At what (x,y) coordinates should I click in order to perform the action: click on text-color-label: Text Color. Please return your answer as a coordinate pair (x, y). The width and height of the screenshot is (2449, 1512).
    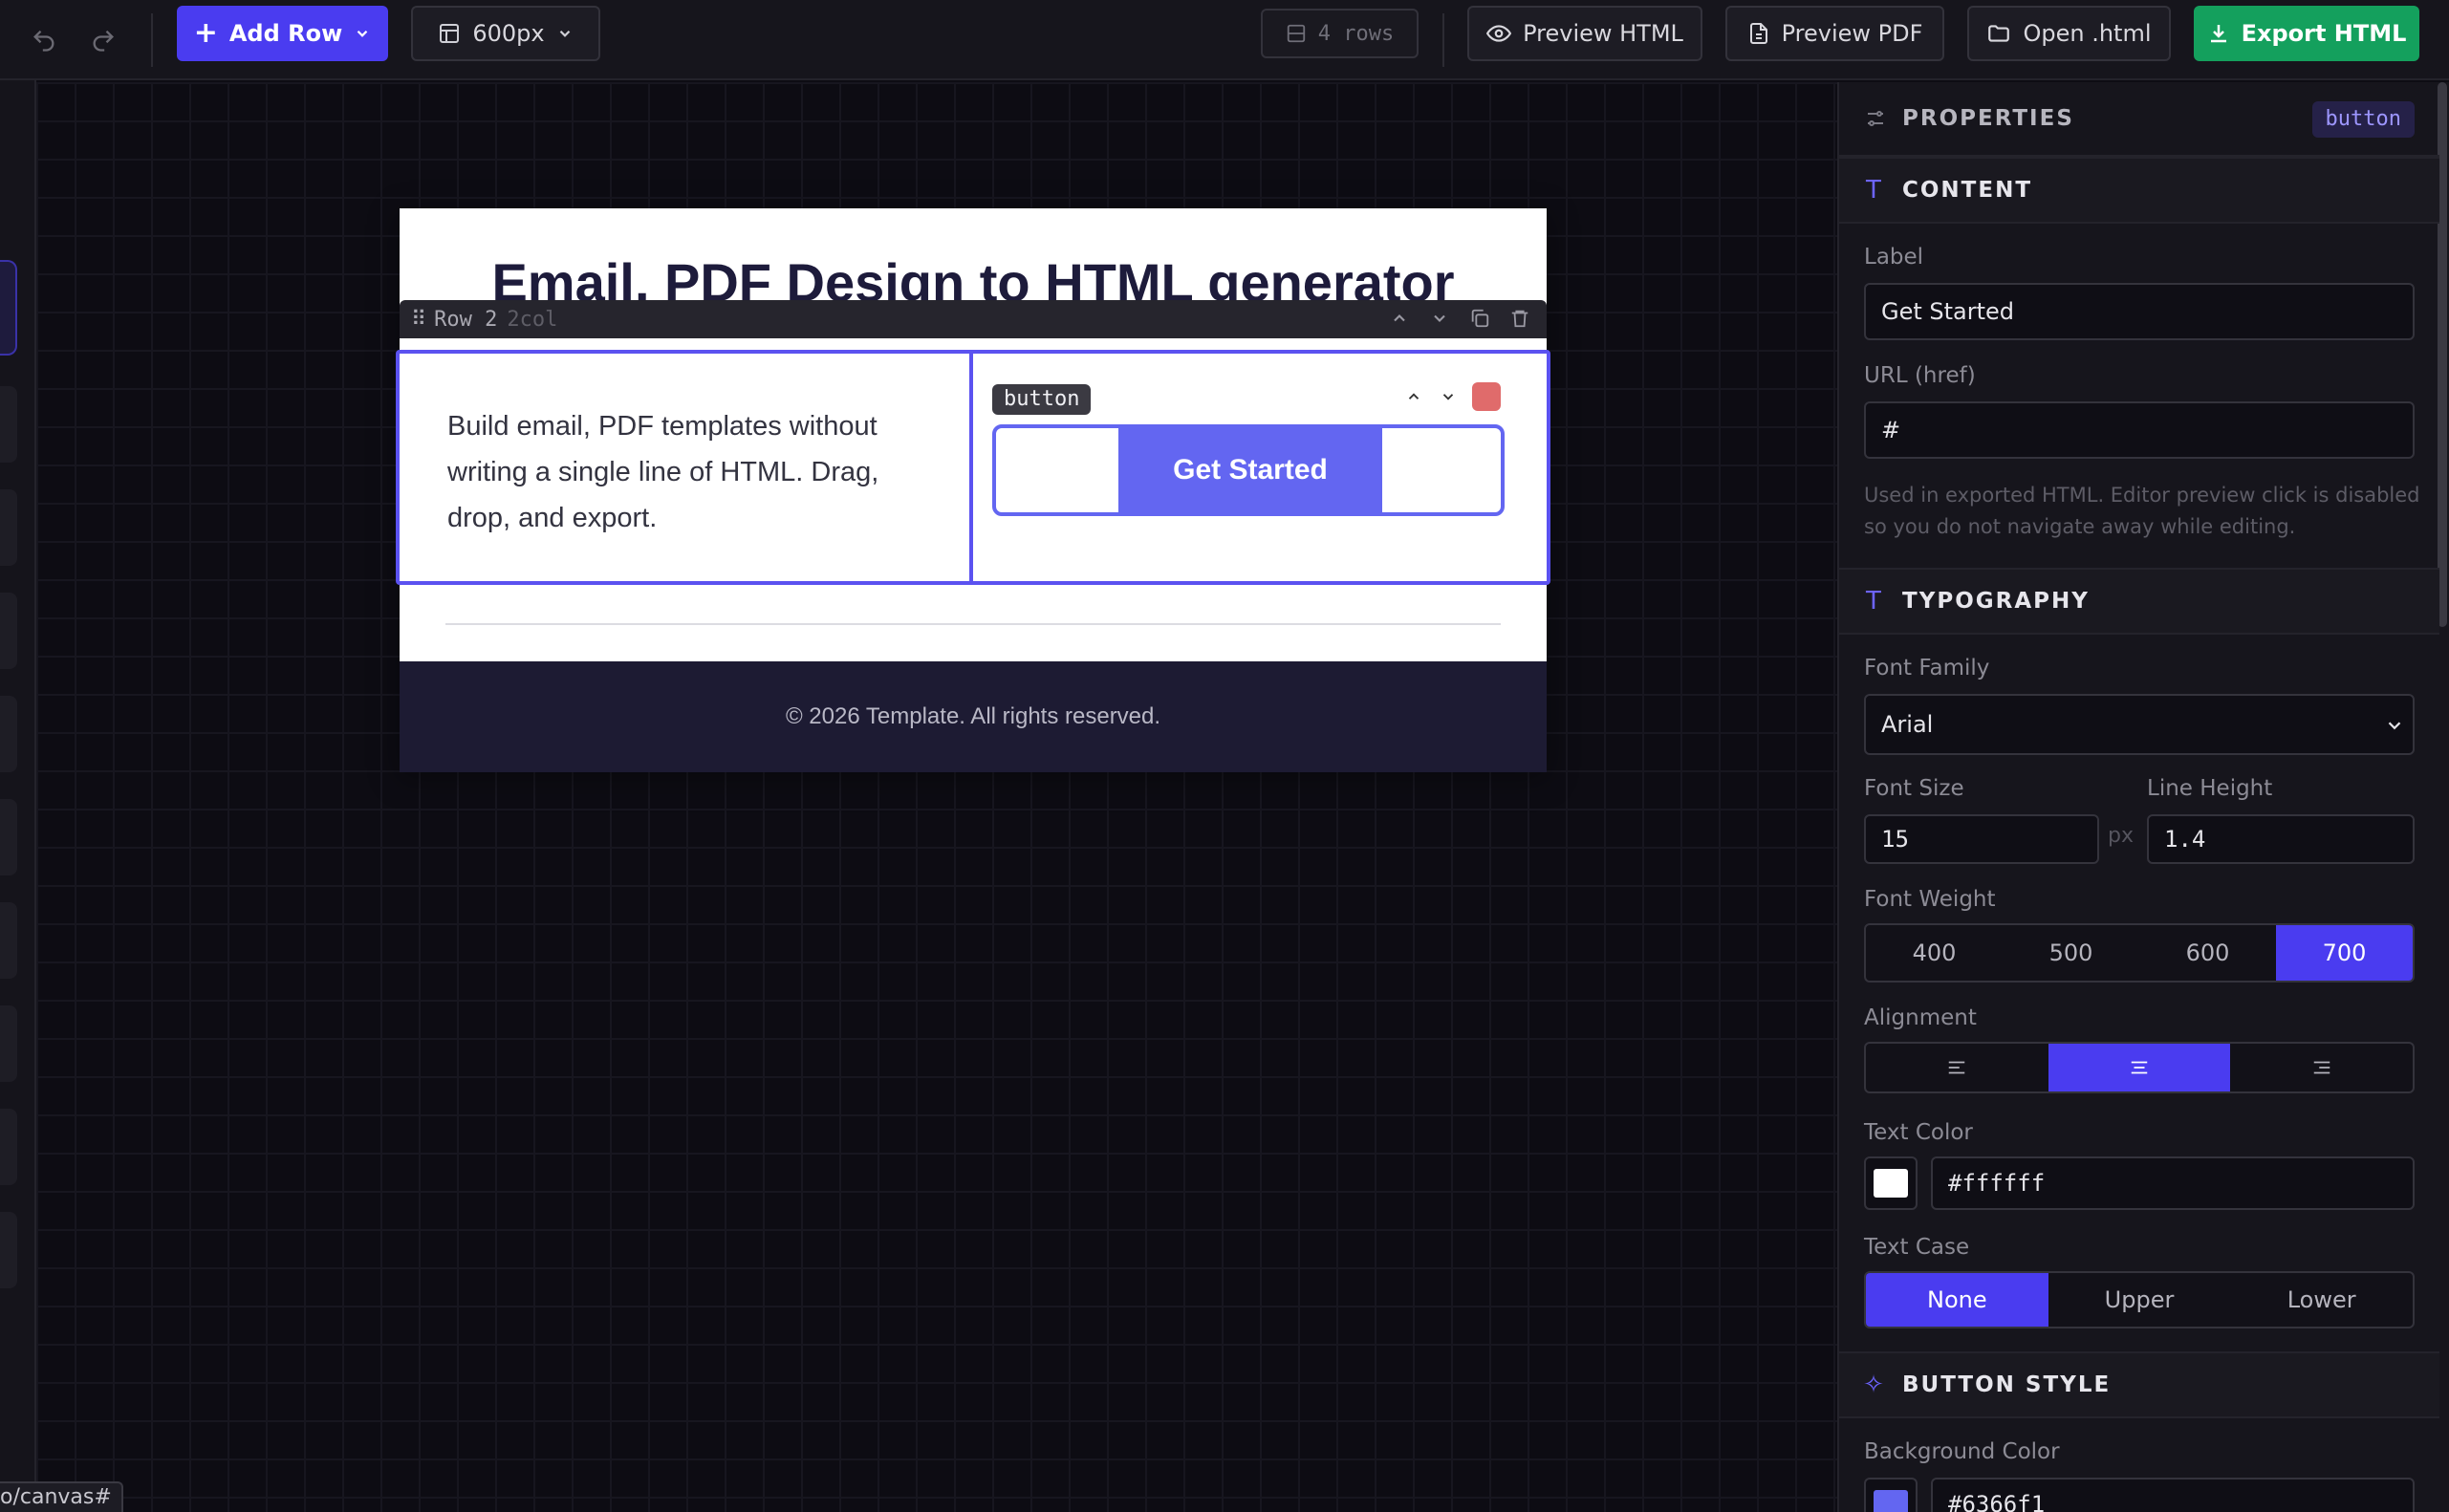
    Looking at the image, I should click on (1918, 1132).